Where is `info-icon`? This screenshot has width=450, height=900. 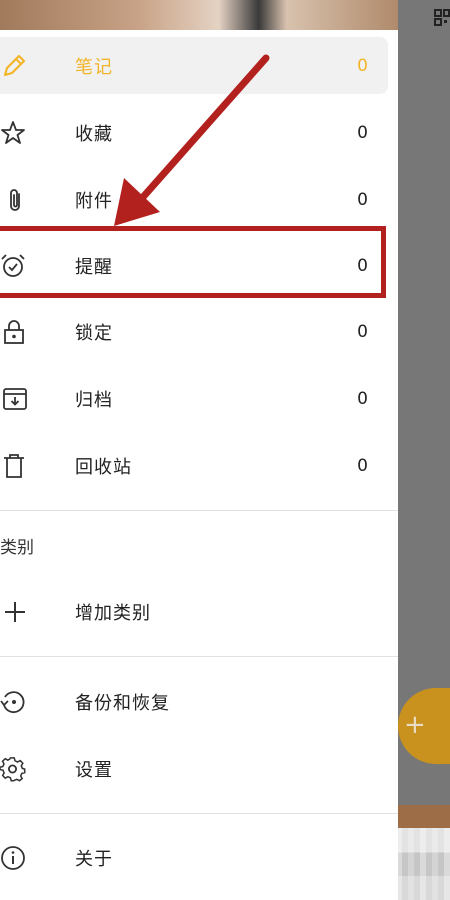
info-icon is located at coordinates (13, 858).